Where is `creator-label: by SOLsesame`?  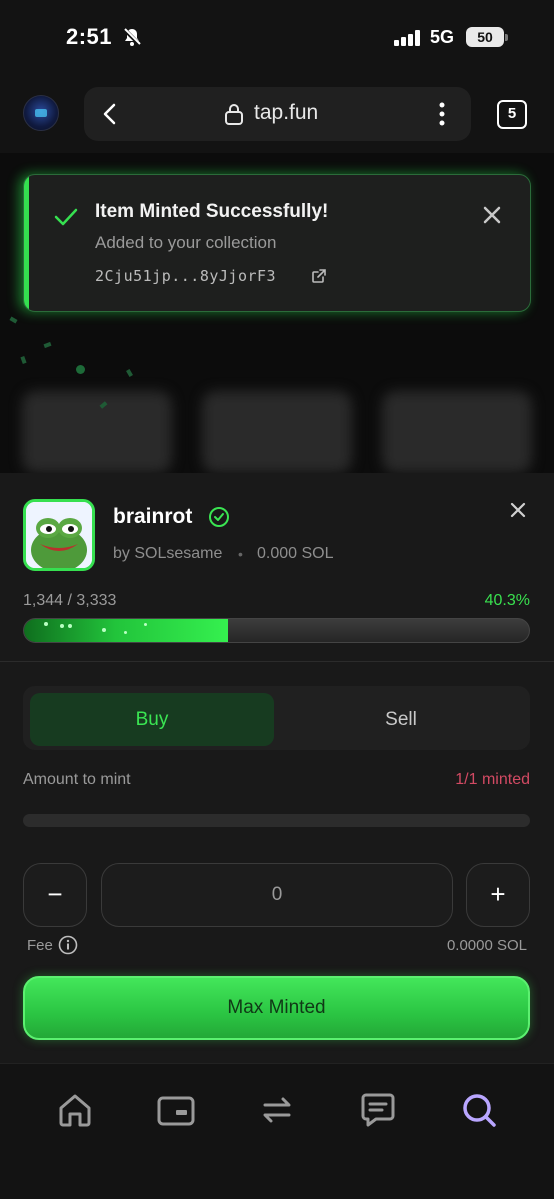 creator-label: by SOLsesame is located at coordinates (167, 554).